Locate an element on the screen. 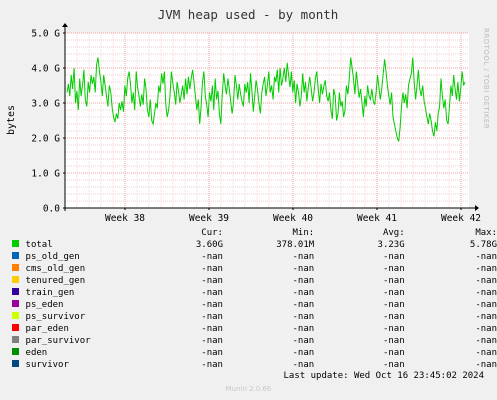  x-axis-arrow is located at coordinates (477, 208).